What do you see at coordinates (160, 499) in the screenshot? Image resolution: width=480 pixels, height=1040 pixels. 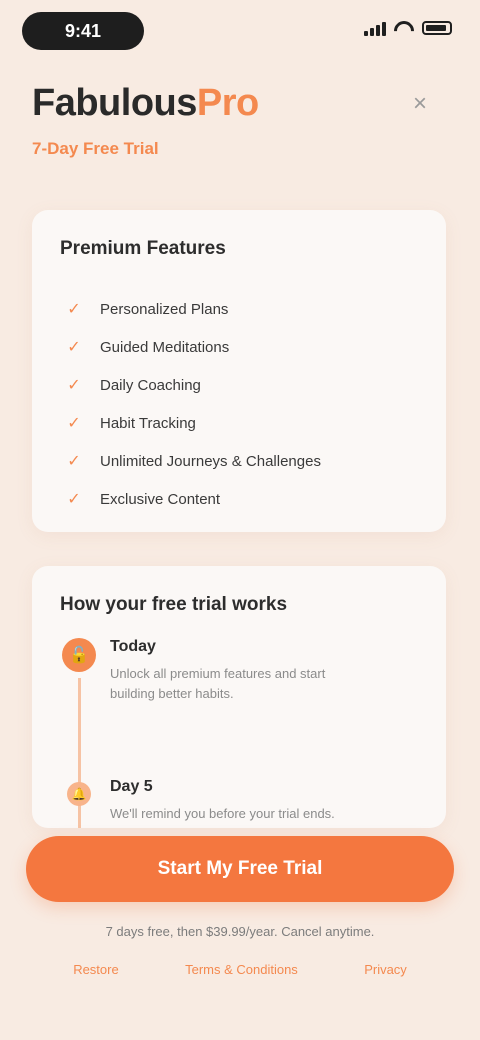 I see `feature-label: Exclusive Content` at bounding box center [160, 499].